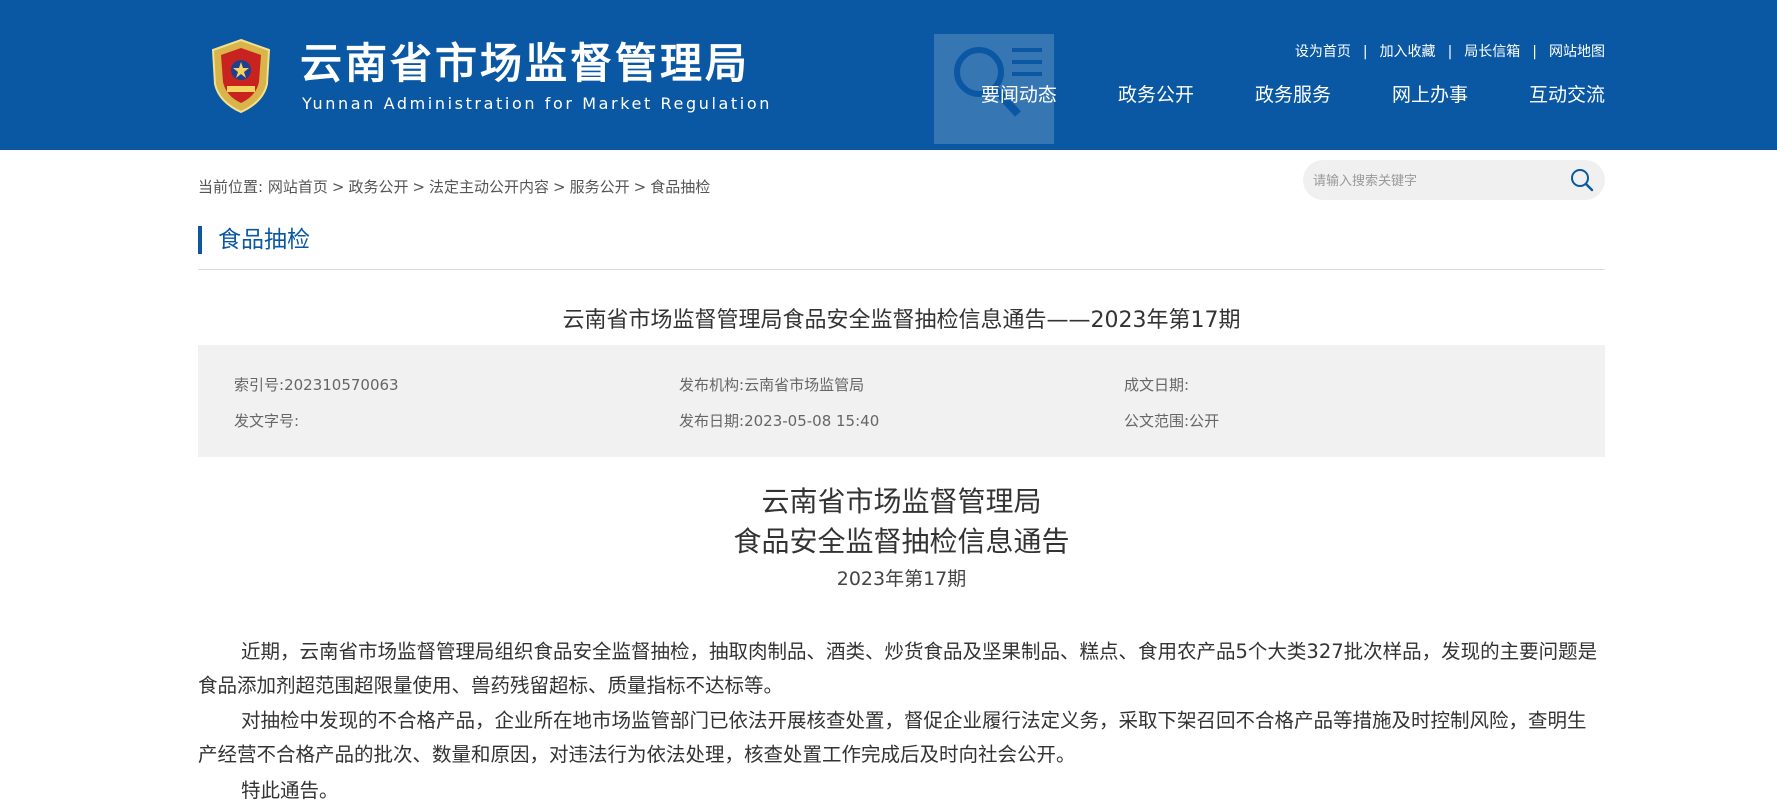 This screenshot has width=1777, height=812. What do you see at coordinates (772, 385) in the screenshot?
I see `meta-publisher: 发布机构:云南省市场监管局` at bounding box center [772, 385].